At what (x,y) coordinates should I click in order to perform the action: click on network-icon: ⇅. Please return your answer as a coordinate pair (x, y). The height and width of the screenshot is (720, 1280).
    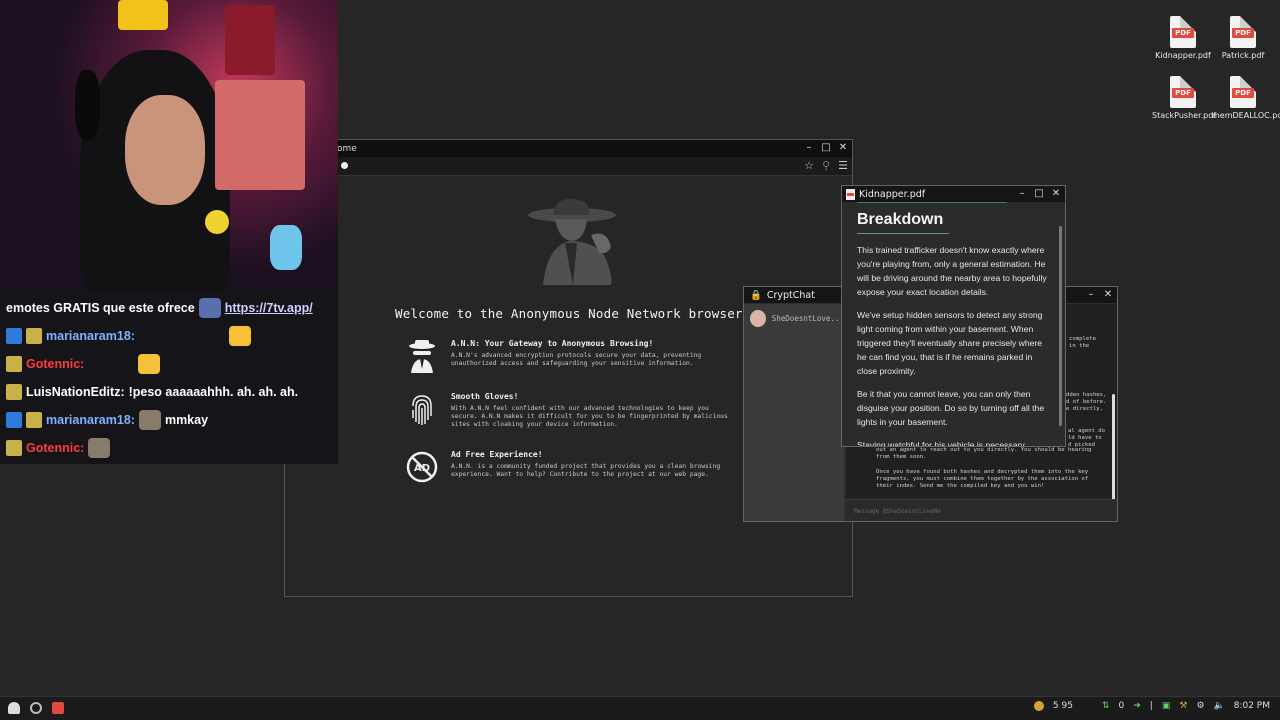
    Looking at the image, I should click on (1106, 706).